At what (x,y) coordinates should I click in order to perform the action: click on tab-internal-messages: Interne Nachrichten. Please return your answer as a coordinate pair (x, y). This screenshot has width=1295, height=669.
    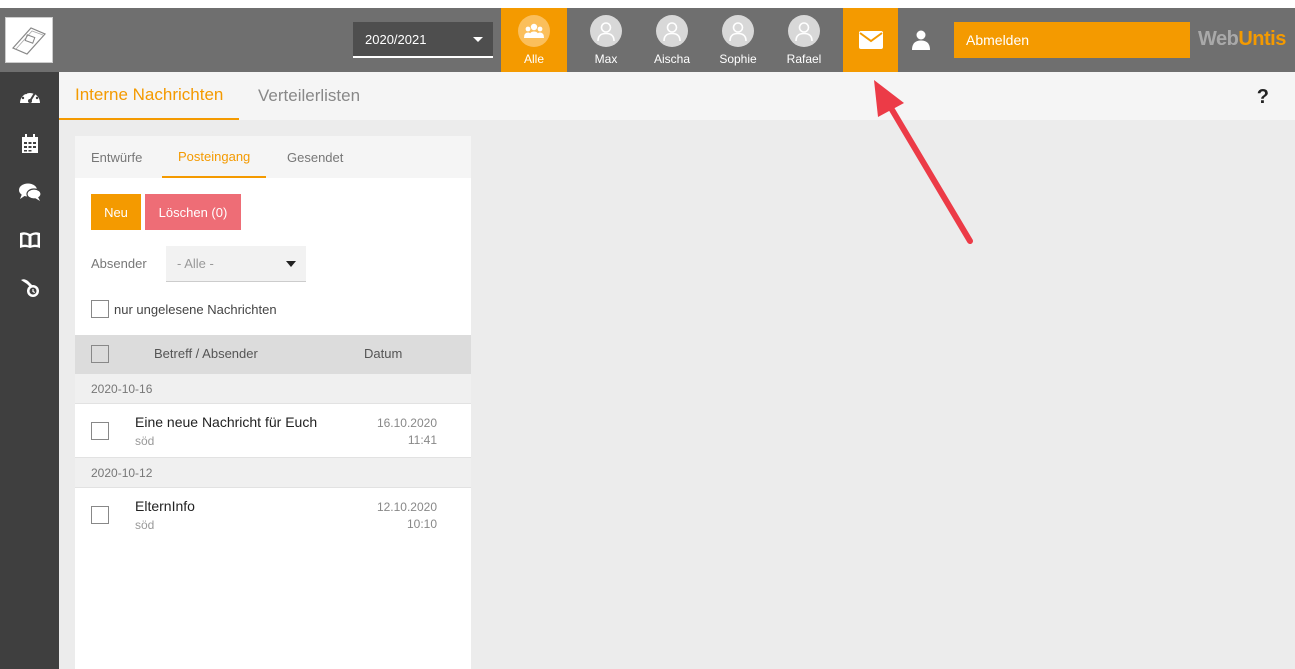
    Looking at the image, I should click on (149, 96).